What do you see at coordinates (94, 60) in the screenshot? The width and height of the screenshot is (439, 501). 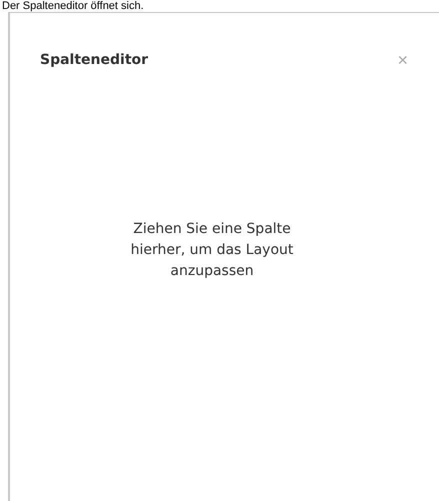 I see `panel-title: Spalteneditor` at bounding box center [94, 60].